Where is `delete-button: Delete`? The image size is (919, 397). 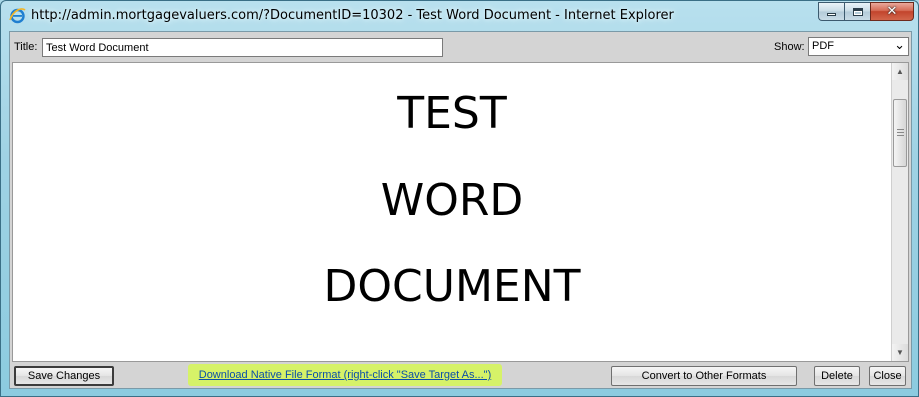 delete-button: Delete is located at coordinates (837, 376).